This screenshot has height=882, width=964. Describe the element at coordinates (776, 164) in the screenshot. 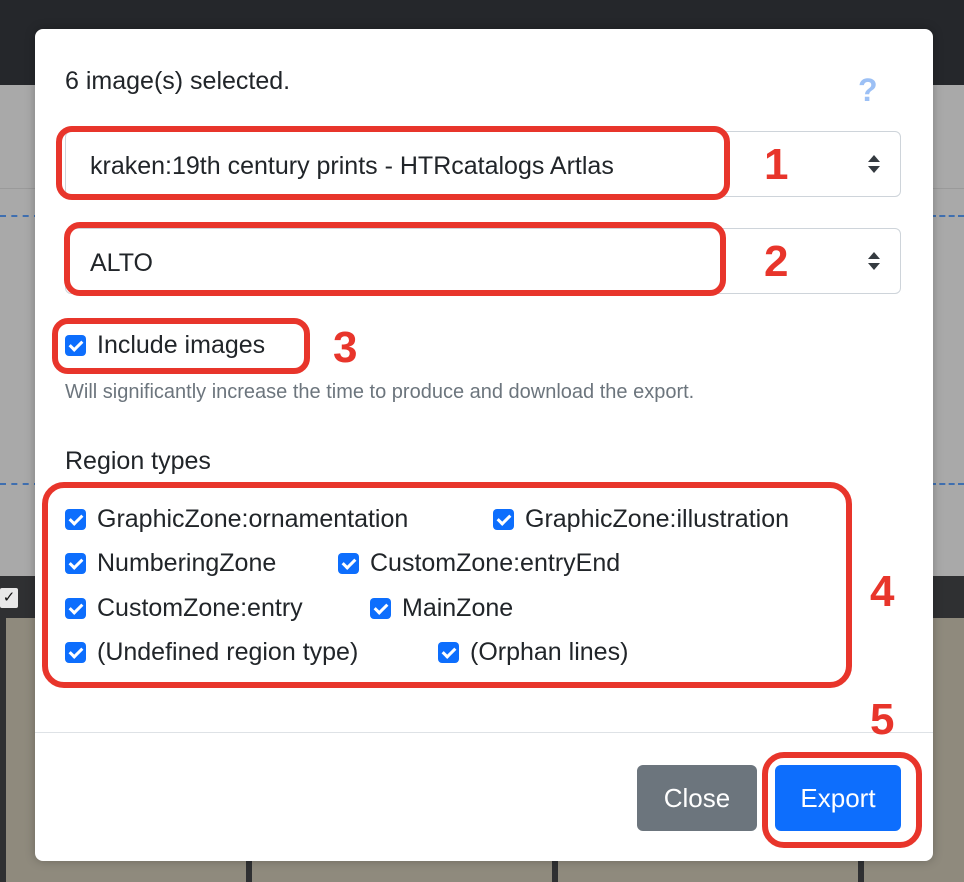

I see `annotation-number: 1` at that location.